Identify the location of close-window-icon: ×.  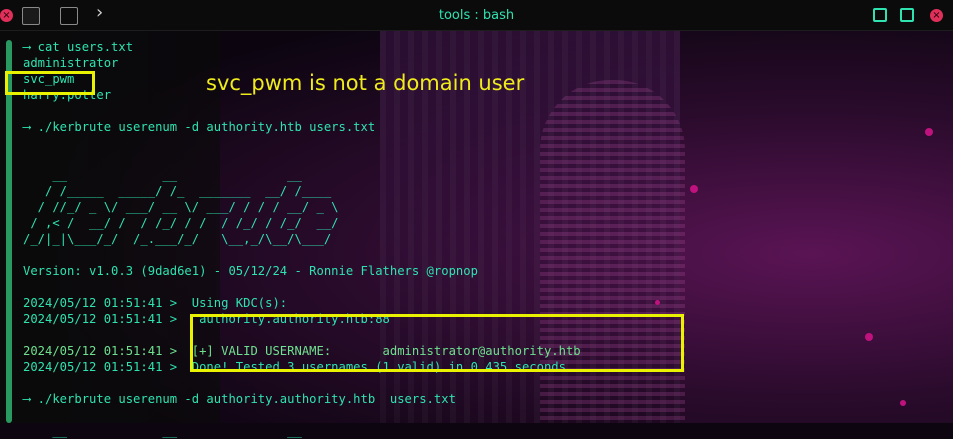
(936, 15).